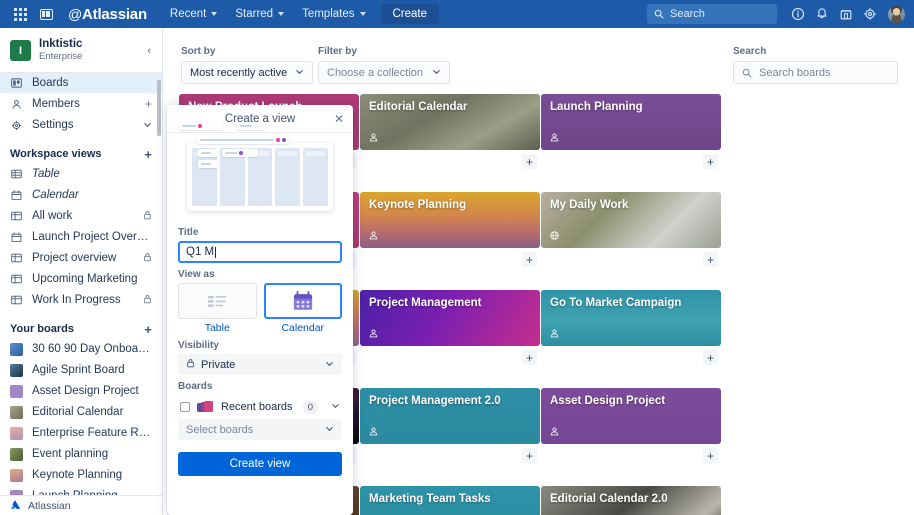 The image size is (914, 515). Describe the element at coordinates (687, 14) in the screenshot. I see `global-search-placeholder: Search` at that location.